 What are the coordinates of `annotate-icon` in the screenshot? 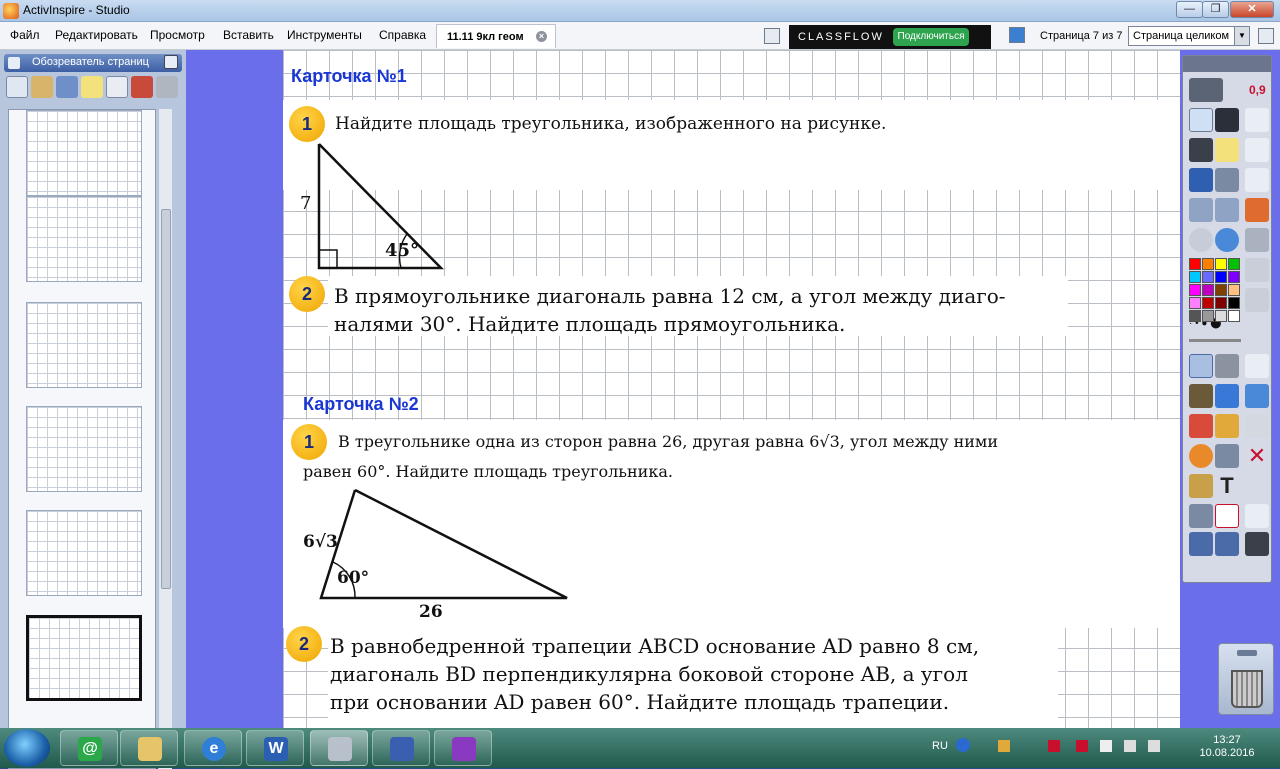 It's located at (1201, 180).